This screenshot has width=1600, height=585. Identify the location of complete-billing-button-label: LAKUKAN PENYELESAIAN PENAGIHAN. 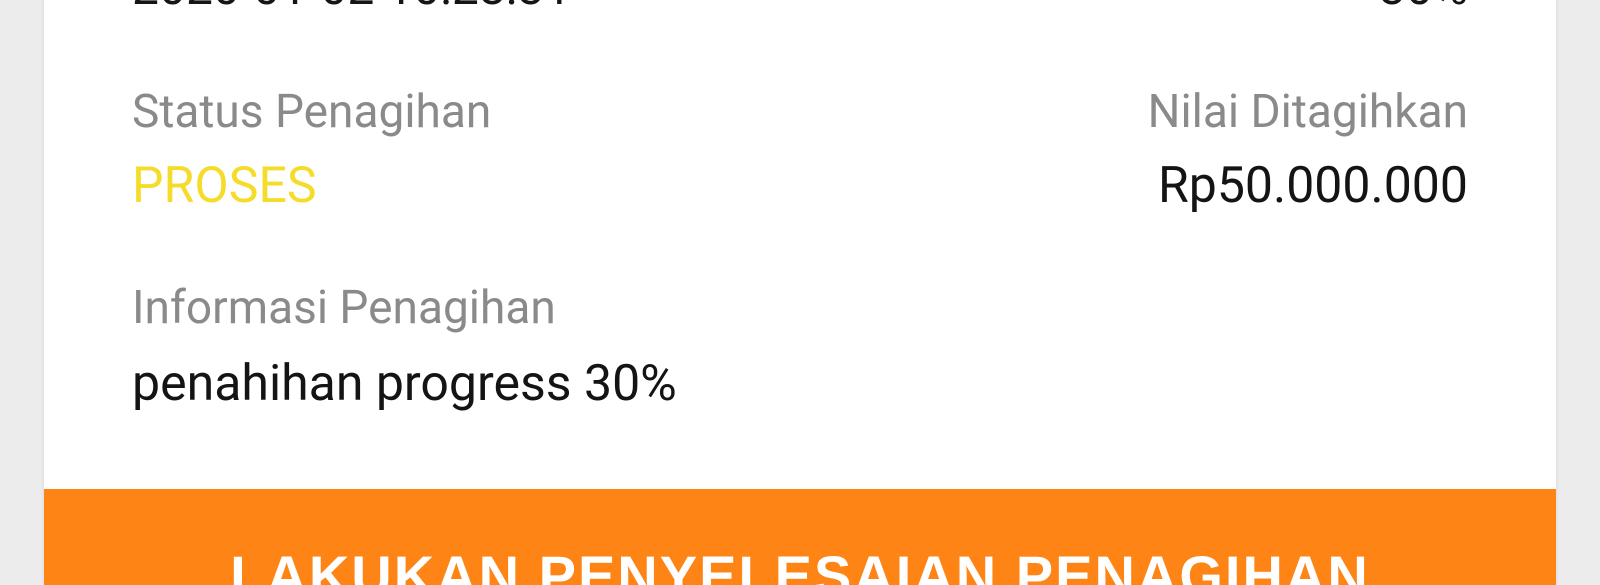
(800, 564).